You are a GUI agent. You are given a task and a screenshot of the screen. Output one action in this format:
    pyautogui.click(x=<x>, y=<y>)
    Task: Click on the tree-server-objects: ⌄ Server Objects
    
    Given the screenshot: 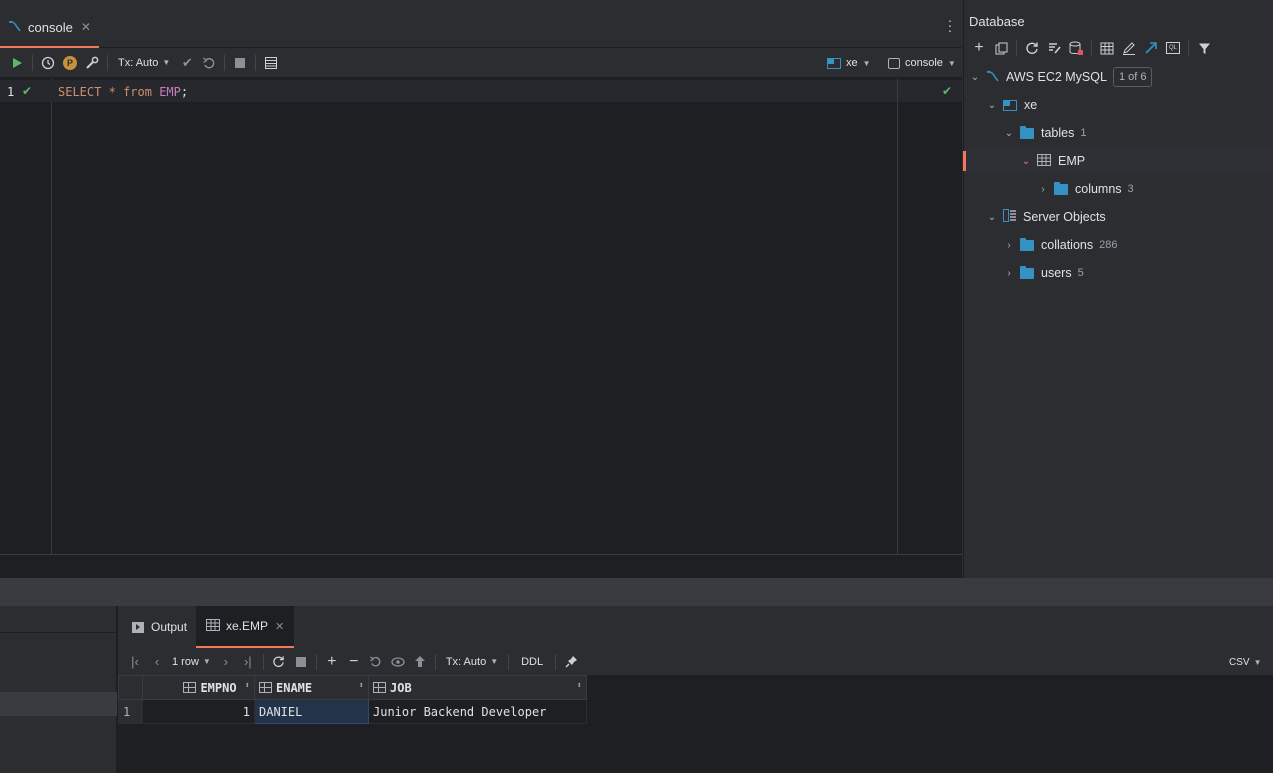 What is the action you would take?
    pyautogui.click(x=1045, y=217)
    